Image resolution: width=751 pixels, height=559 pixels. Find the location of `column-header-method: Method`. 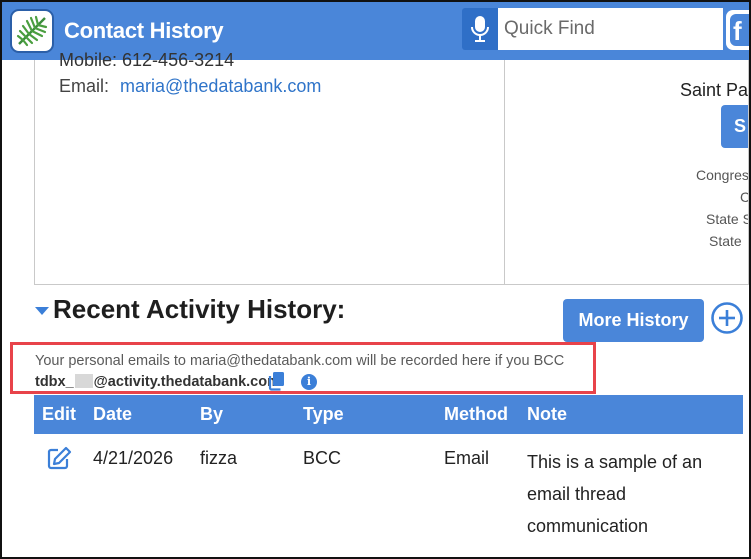

column-header-method: Method is located at coordinates (476, 414).